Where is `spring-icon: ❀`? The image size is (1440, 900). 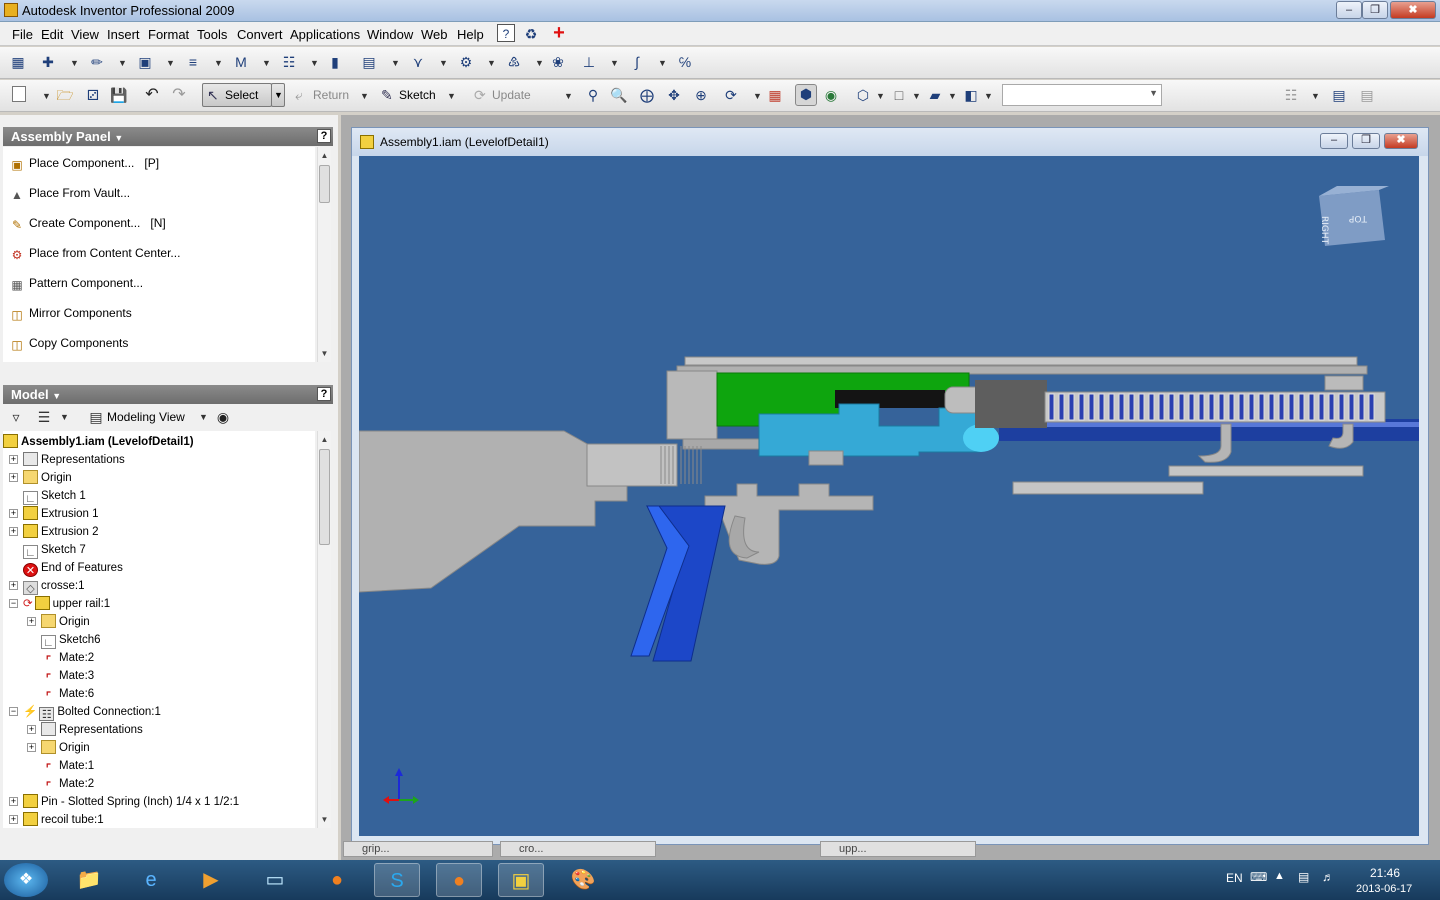
spring-icon: ❀ is located at coordinates (558, 62).